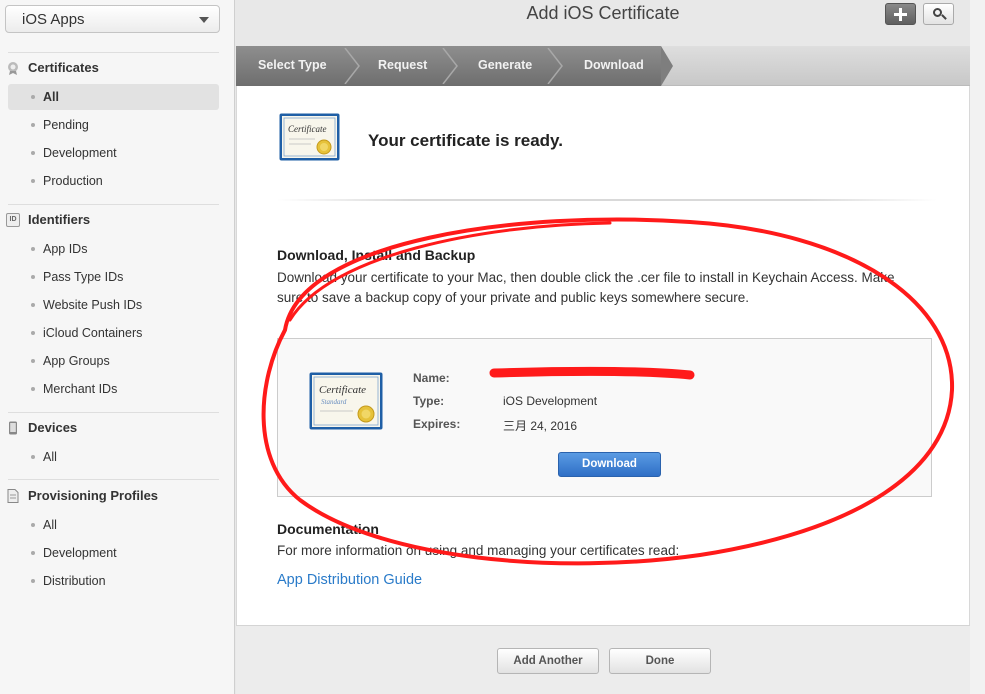 This screenshot has width=985, height=694. I want to click on type-value: iOS Development, so click(550, 401).